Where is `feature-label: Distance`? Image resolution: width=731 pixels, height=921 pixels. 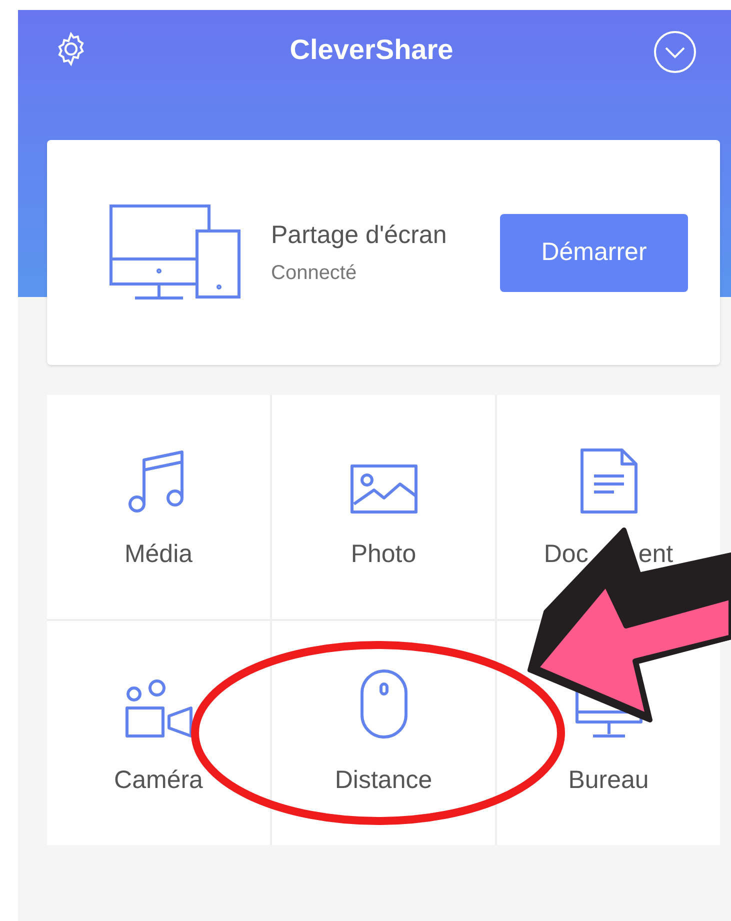 feature-label: Distance is located at coordinates (383, 780).